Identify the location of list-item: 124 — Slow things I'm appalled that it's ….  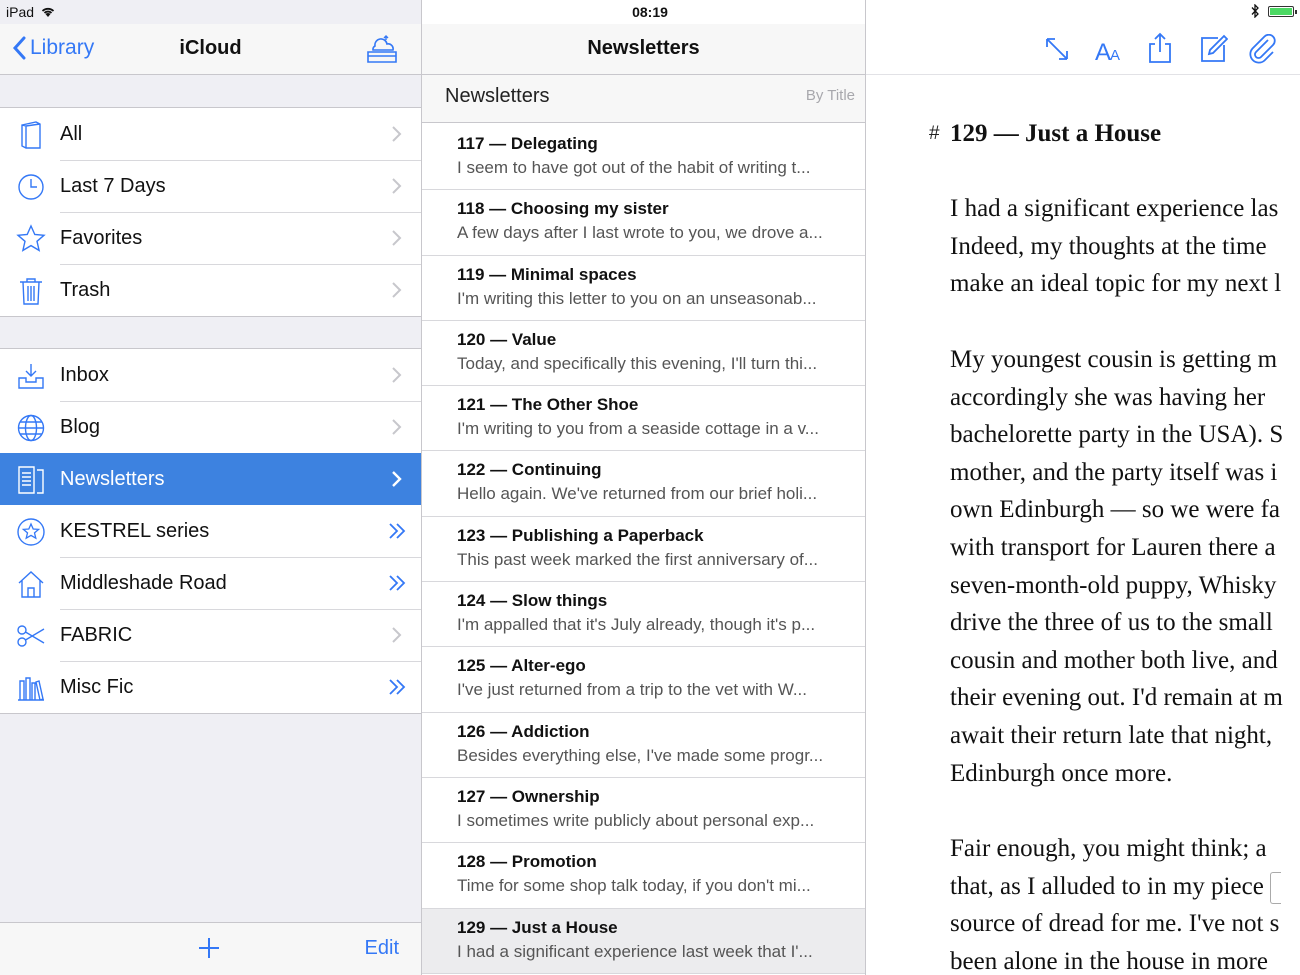
(643, 615).